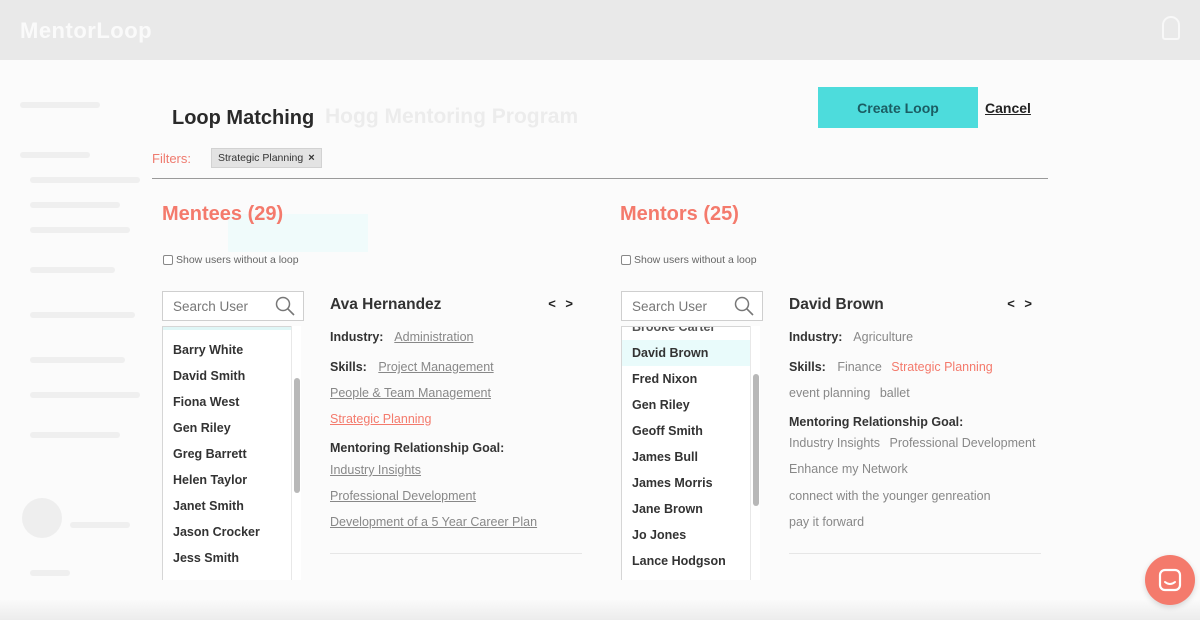  I want to click on mentor-scrollbar, so click(755, 453).